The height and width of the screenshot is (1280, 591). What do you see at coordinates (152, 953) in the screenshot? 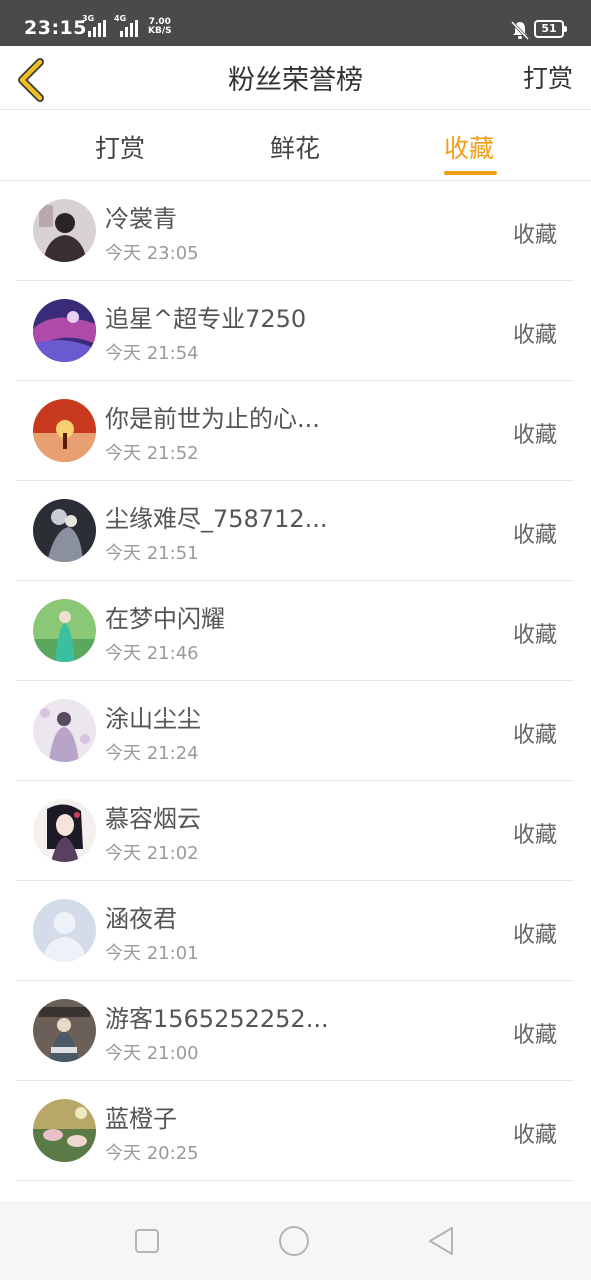
I see `fan-time: 今天 21:01` at bounding box center [152, 953].